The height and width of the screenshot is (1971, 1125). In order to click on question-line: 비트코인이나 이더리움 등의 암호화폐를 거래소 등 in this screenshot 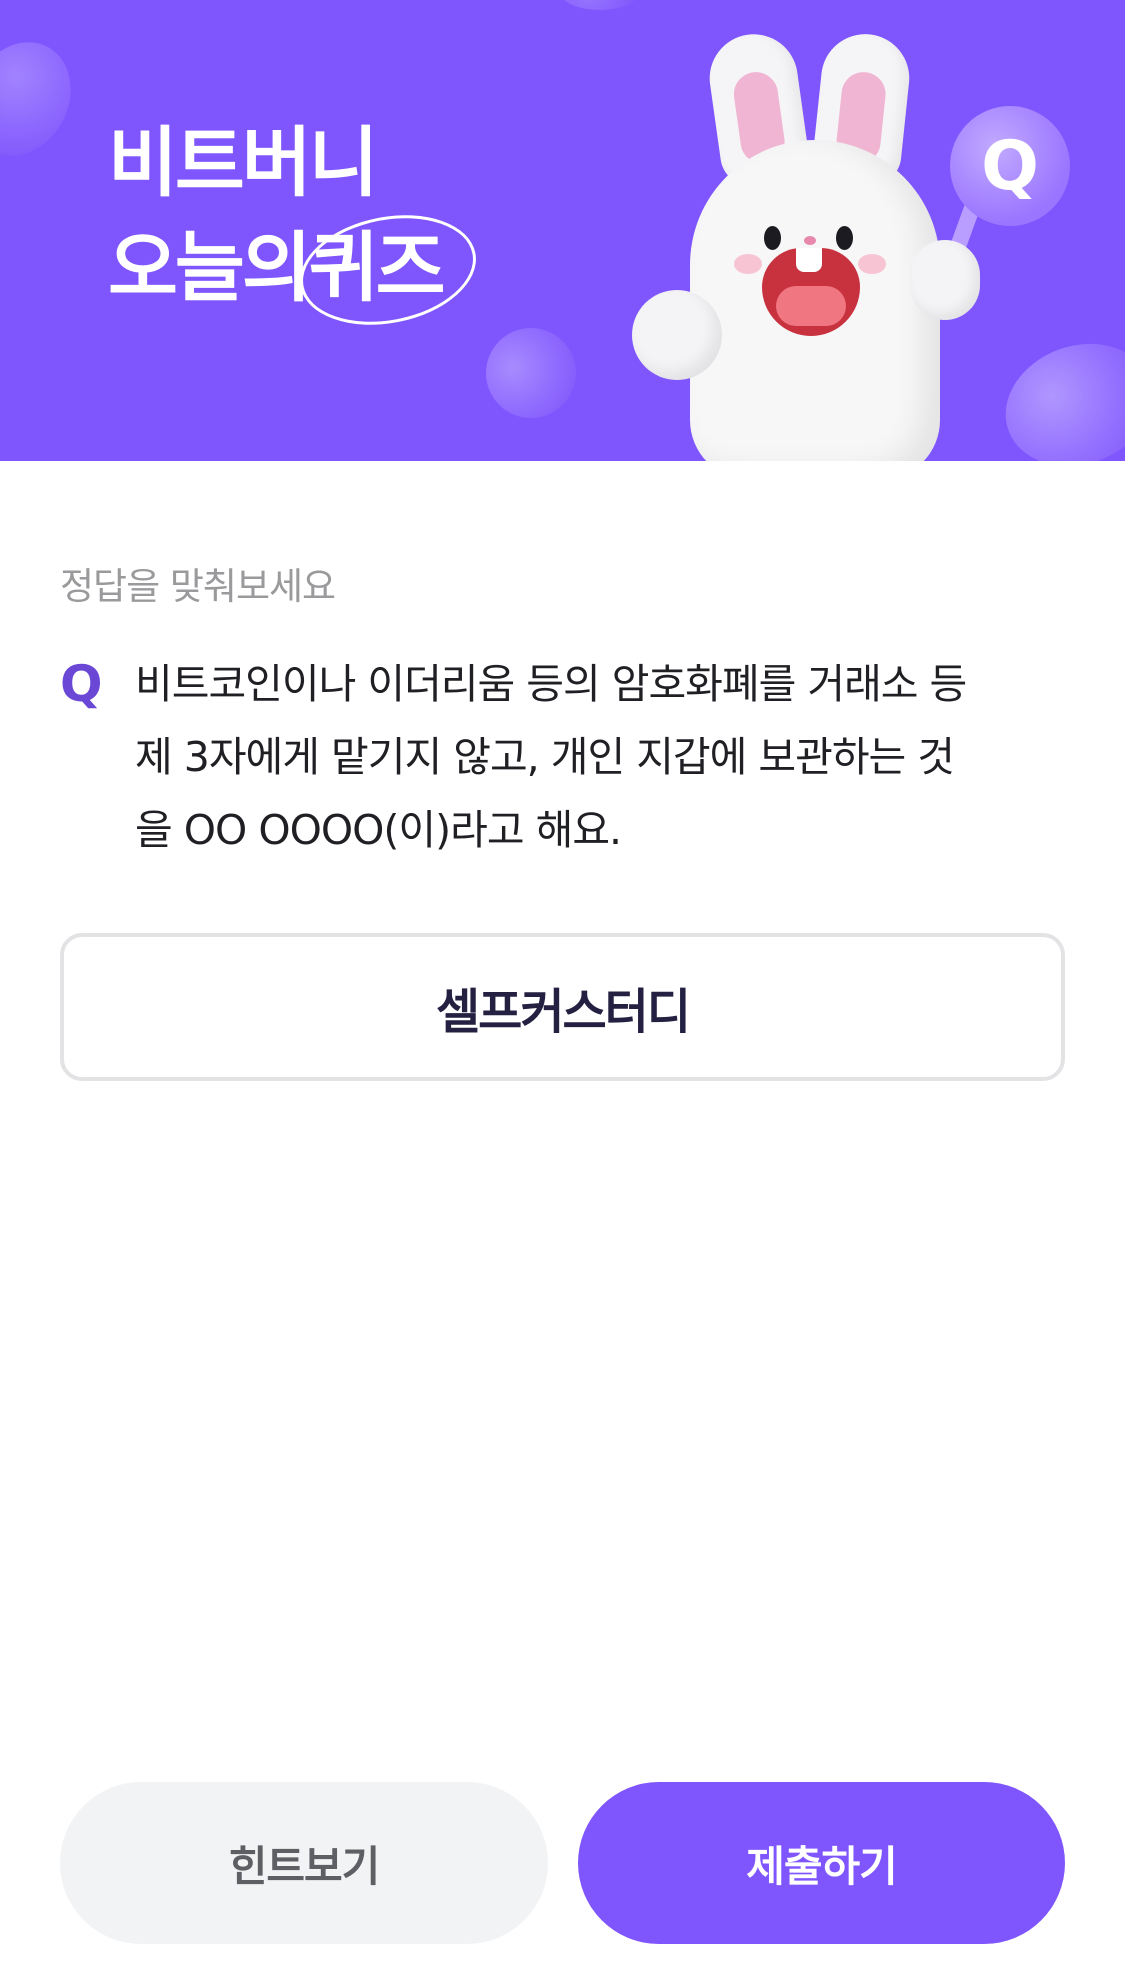, I will do `click(551, 684)`.